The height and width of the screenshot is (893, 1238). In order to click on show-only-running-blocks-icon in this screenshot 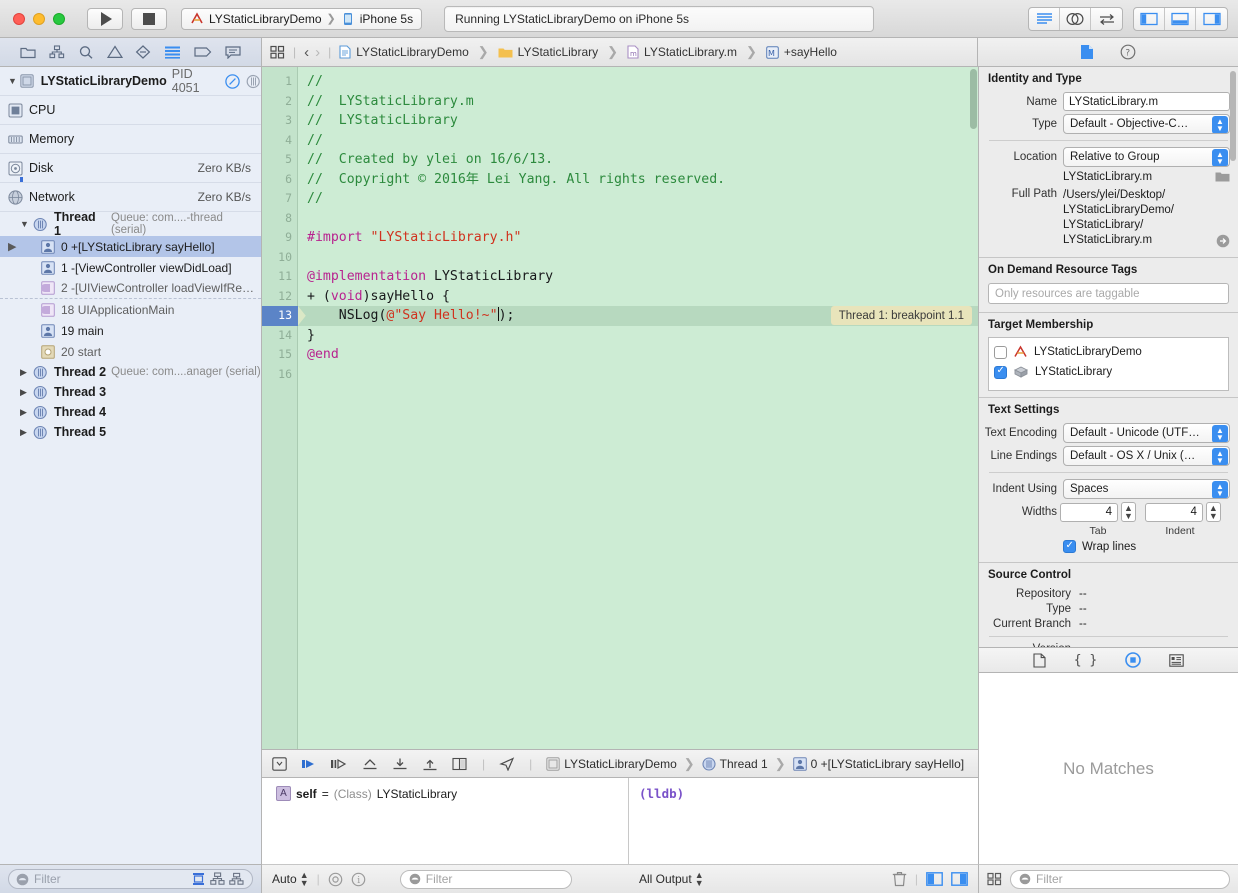, I will do `click(198, 879)`.